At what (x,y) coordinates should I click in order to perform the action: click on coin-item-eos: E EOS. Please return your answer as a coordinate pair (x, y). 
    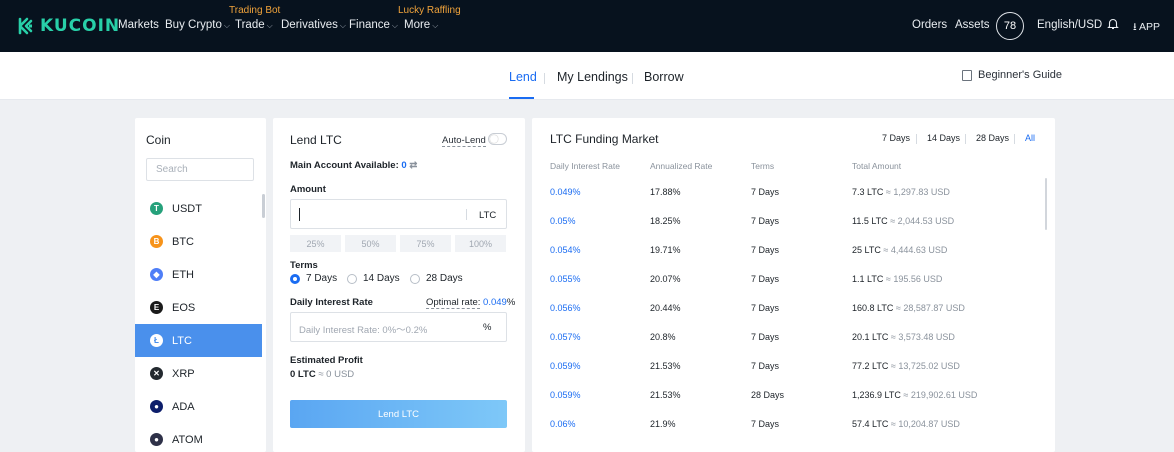
    Looking at the image, I should click on (198, 307).